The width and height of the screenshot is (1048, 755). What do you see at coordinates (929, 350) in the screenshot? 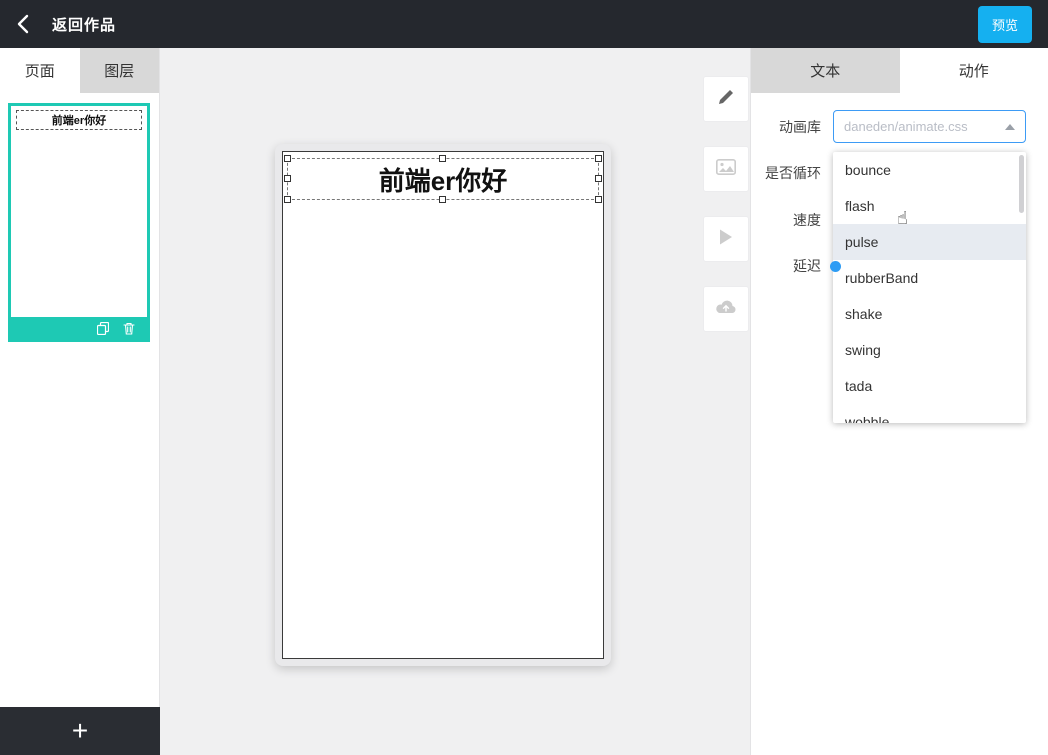
I see `dropdown-item-swing: swing` at bounding box center [929, 350].